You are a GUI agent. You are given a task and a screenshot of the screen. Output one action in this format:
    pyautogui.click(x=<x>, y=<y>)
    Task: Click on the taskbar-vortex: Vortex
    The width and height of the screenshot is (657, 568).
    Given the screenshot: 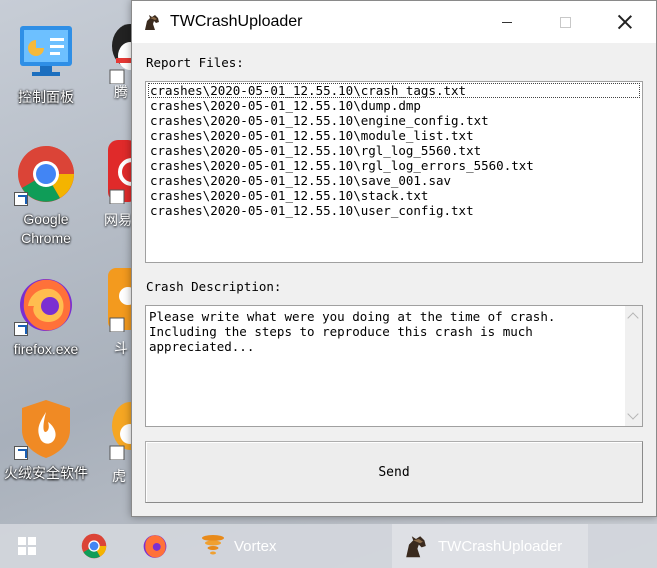 What is the action you would take?
    pyautogui.click(x=238, y=546)
    